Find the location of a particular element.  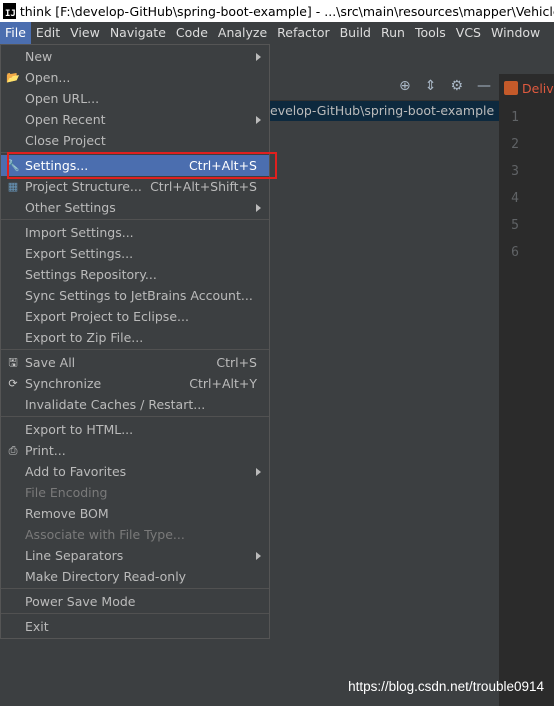

file-menu-item-settings: 🔧 Settings... Ctrl+Alt+S is located at coordinates (135, 165).